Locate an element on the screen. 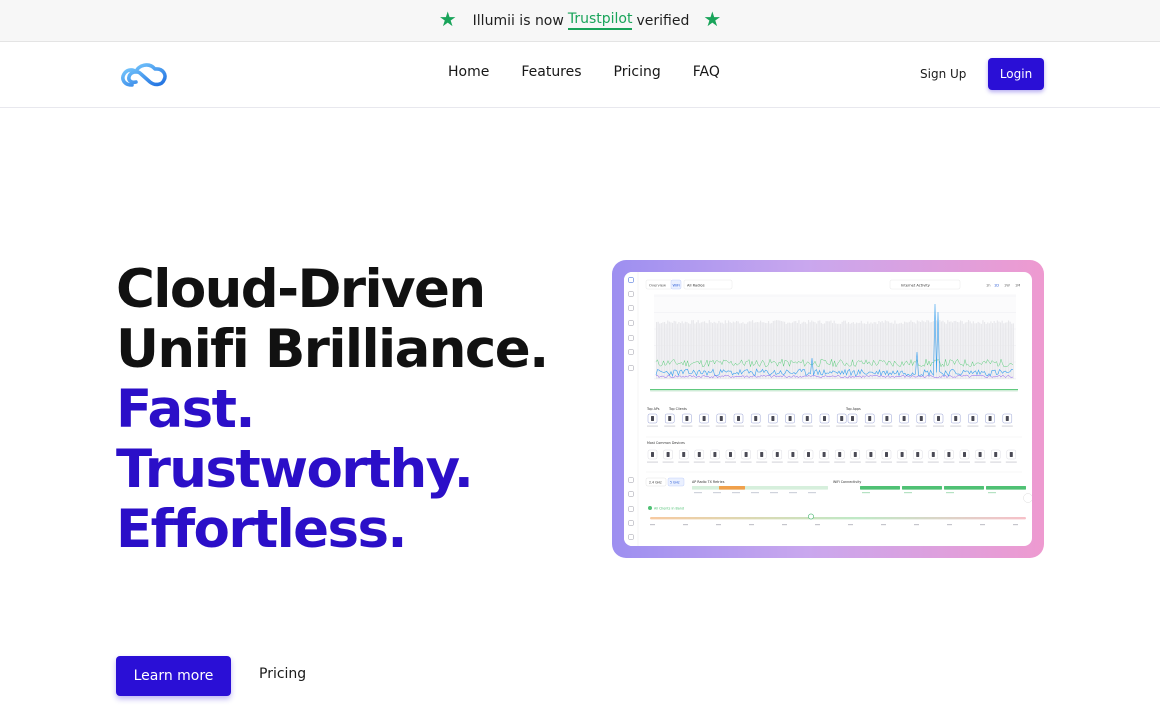 Image resolution: width=1160 pixels, height=720 pixels. radio-filter: All Radios is located at coordinates (696, 286).